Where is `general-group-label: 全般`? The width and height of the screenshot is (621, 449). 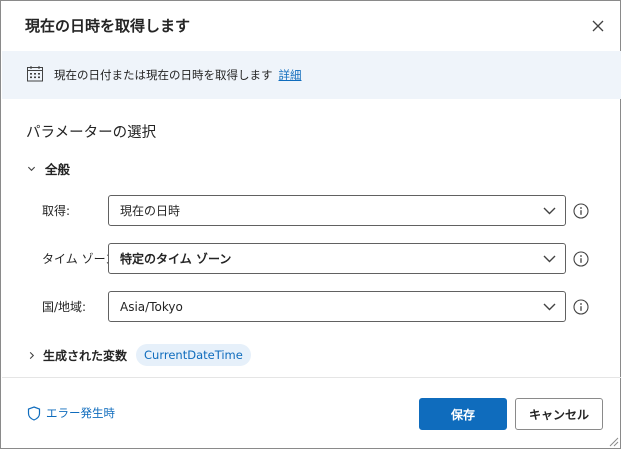
general-group-label: 全般 is located at coordinates (58, 169).